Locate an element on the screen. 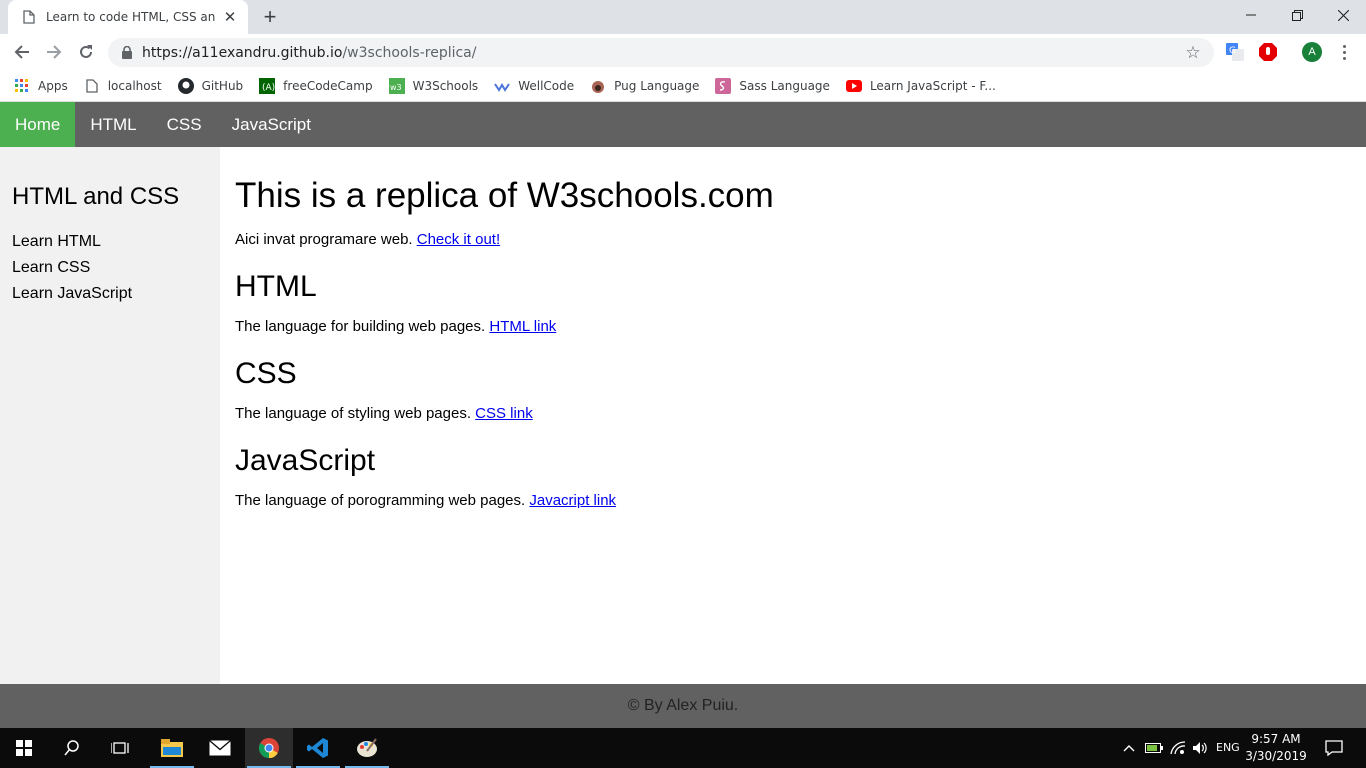  task-view-icon is located at coordinates (120, 748).